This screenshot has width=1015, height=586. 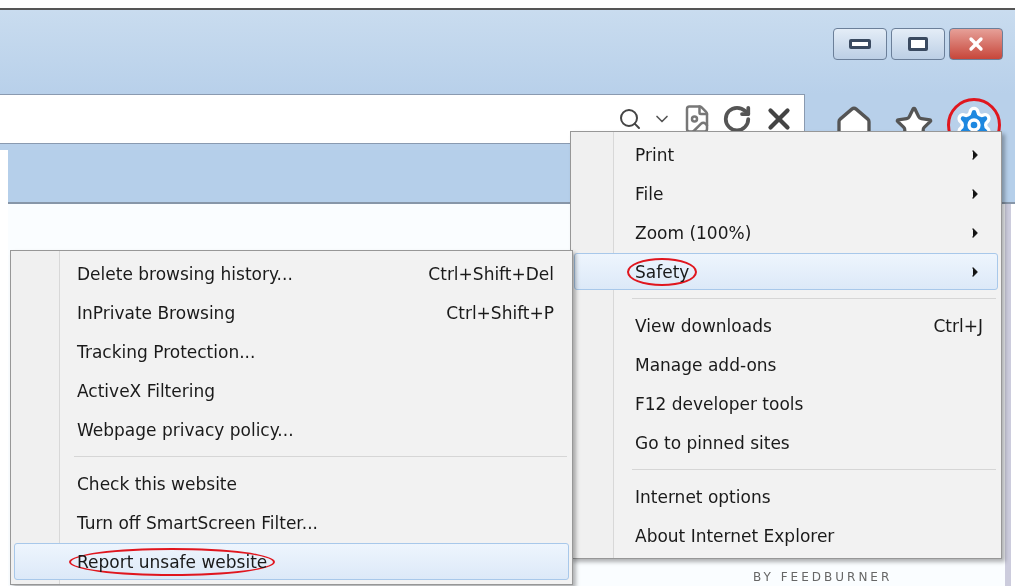 I want to click on menu-item: Manage add-ons, so click(x=786, y=364).